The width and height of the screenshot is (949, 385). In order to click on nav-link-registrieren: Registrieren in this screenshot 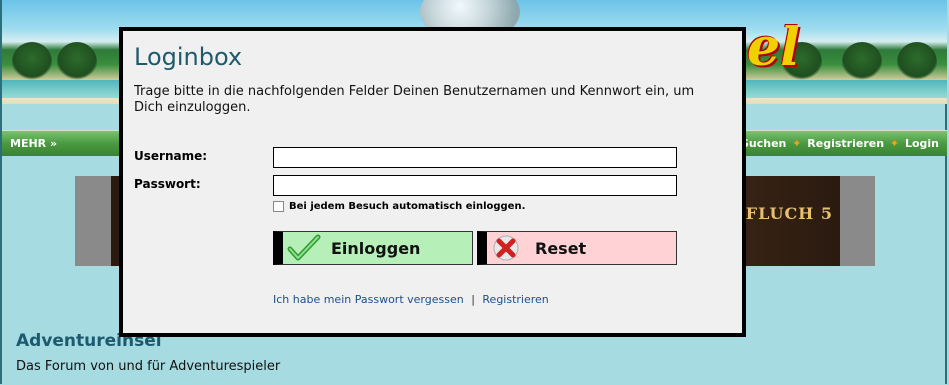, I will do `click(845, 143)`.